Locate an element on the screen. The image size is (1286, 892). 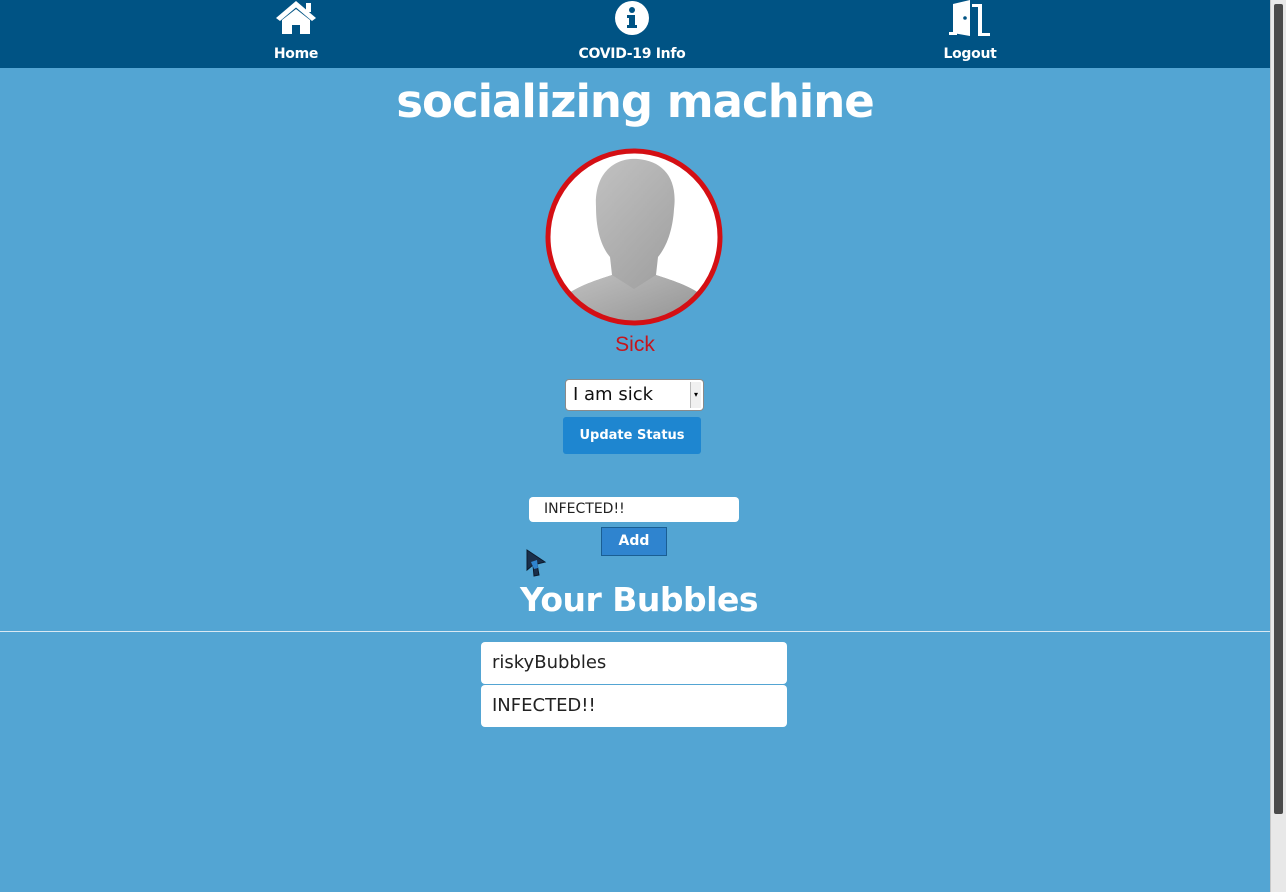
vertical-scrollbar is located at coordinates (1278, 446).